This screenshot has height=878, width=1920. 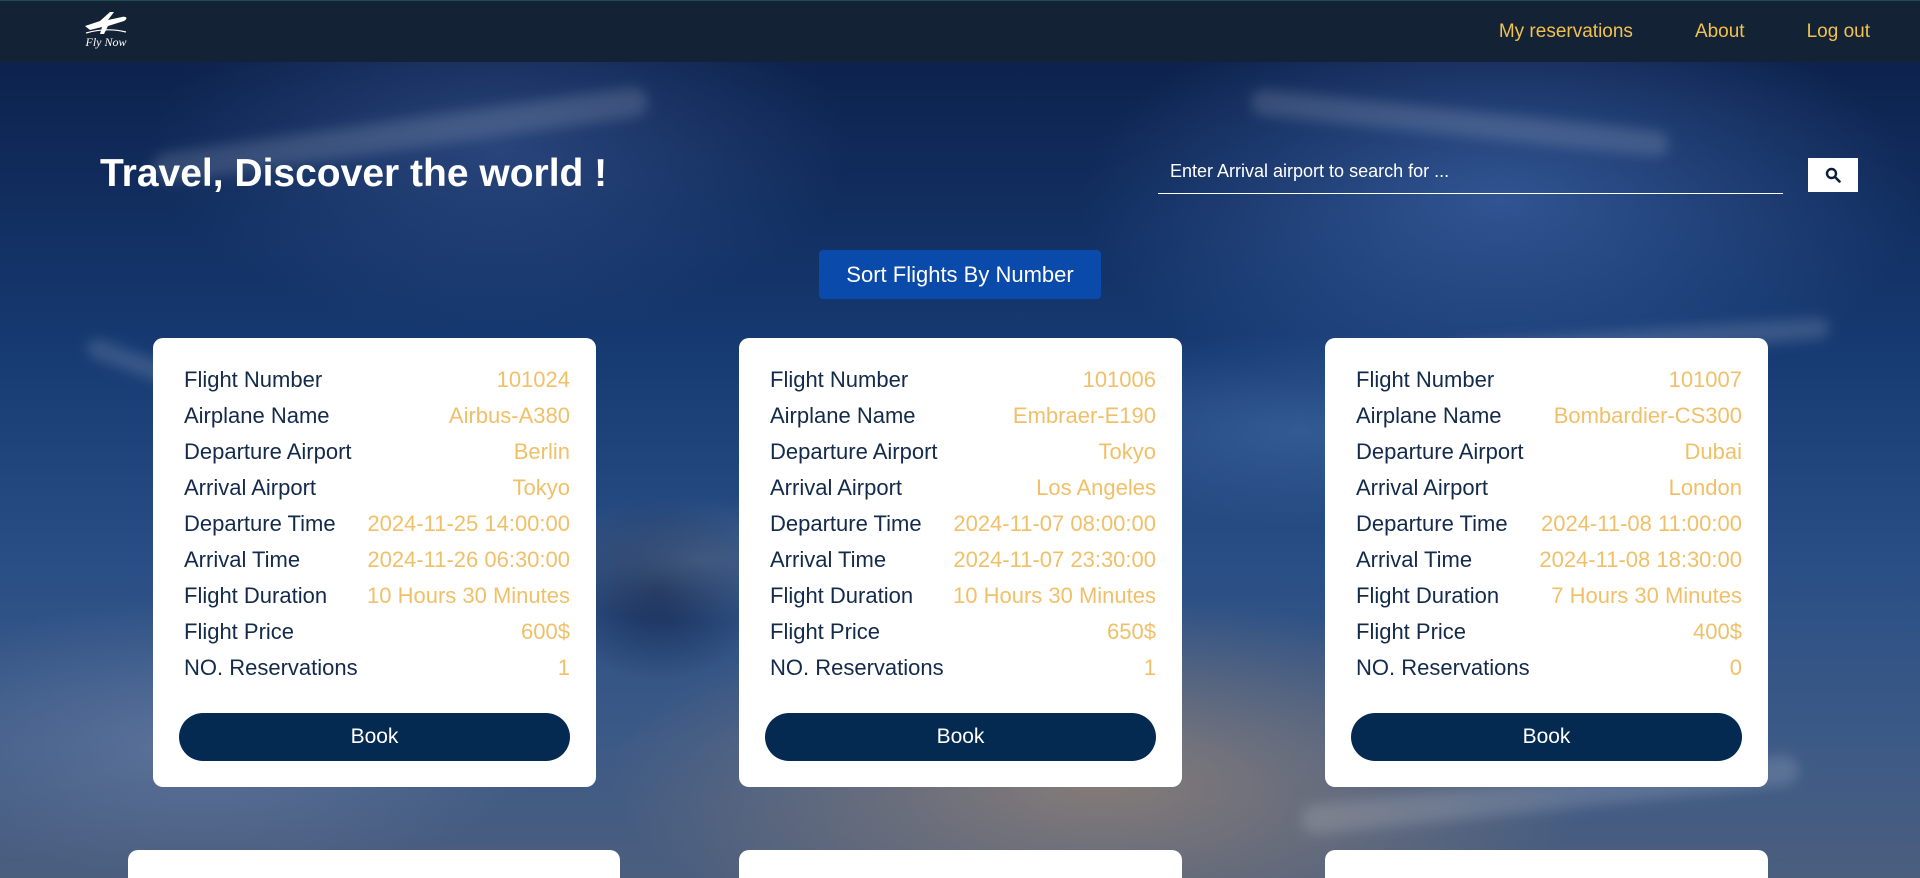 I want to click on departure-time-row: Departure Time 2024-11-07 08:00:00, so click(x=963, y=524).